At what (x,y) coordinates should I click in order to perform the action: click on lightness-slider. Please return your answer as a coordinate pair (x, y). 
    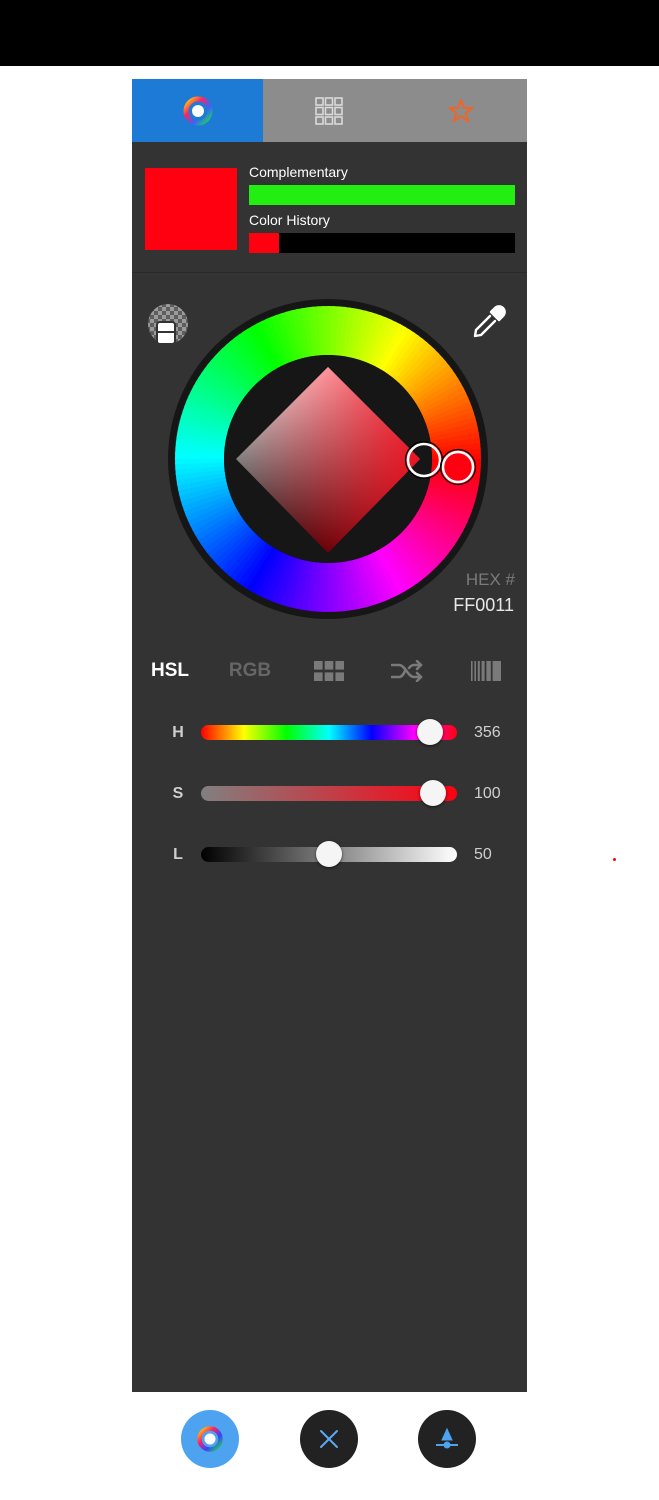
    Looking at the image, I should click on (329, 854).